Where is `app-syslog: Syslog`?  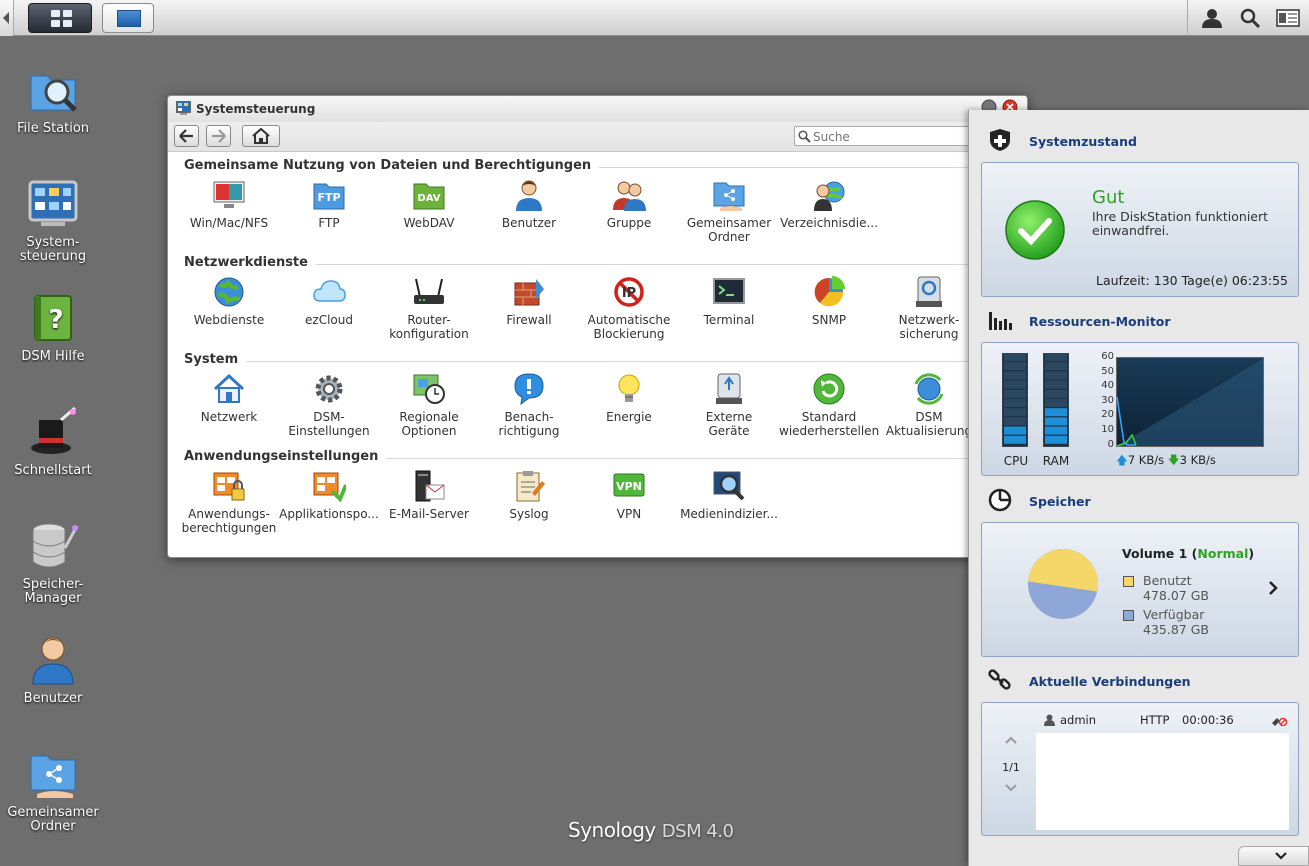 app-syslog: Syslog is located at coordinates (529, 495).